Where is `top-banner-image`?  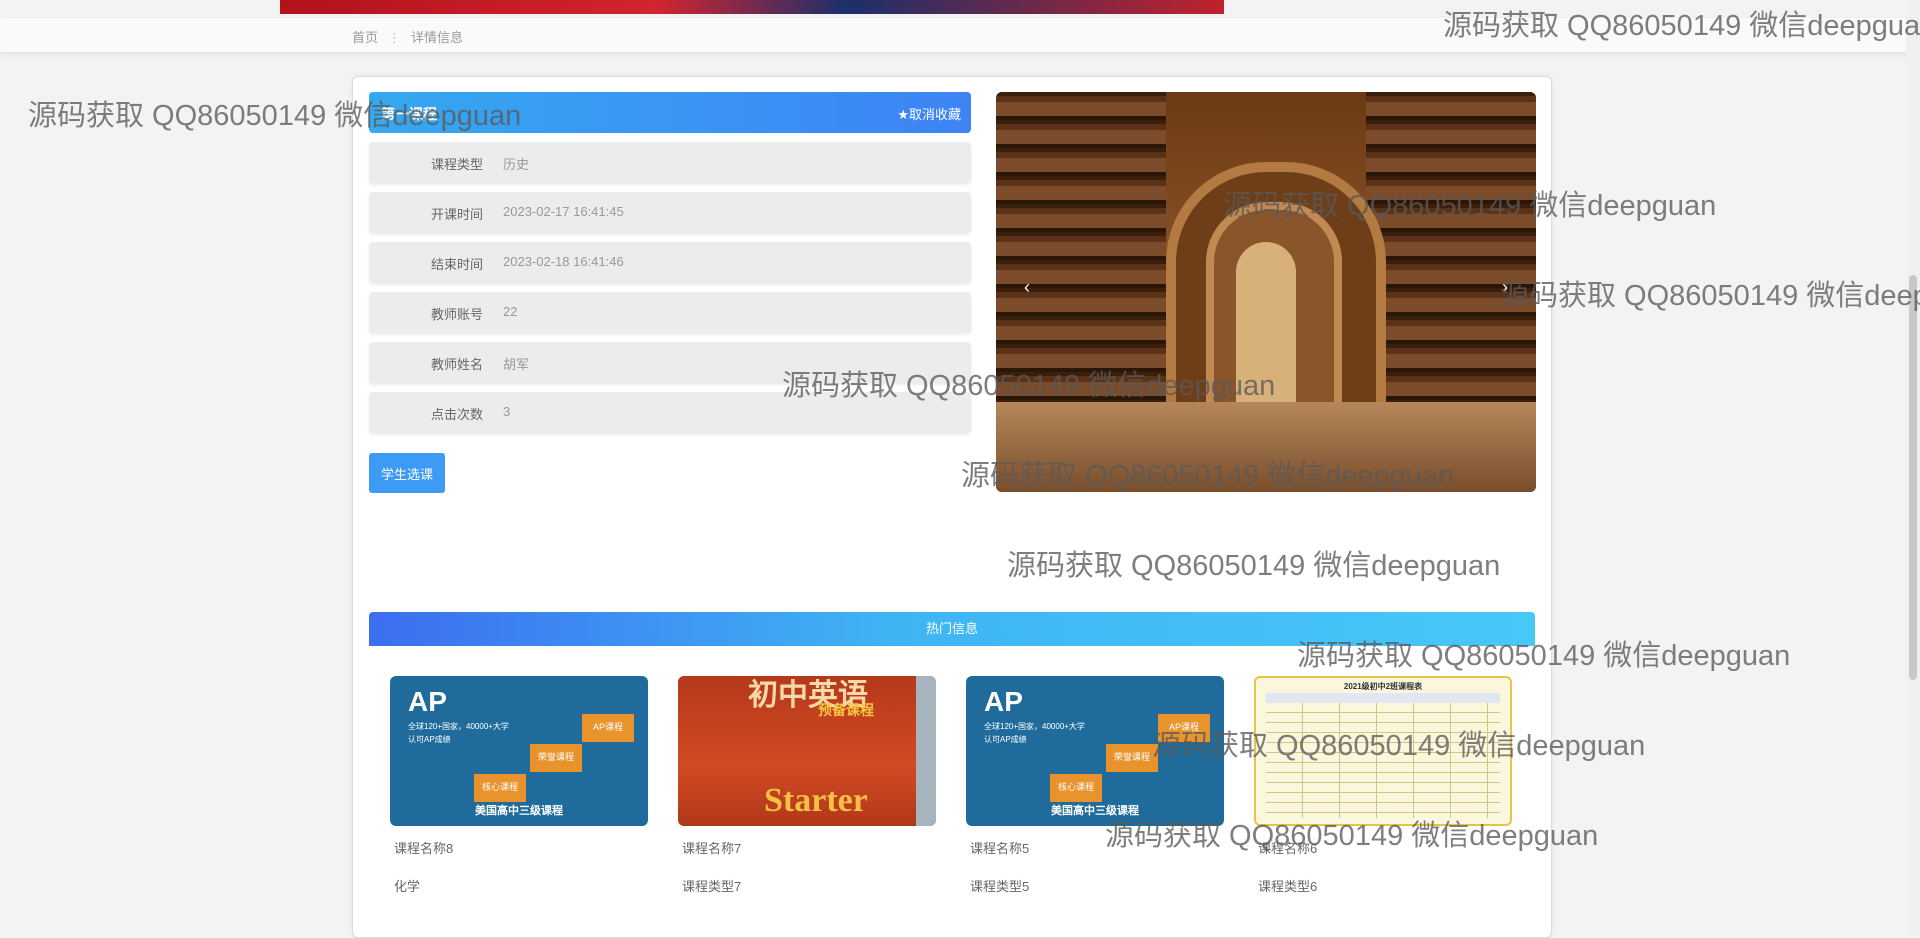 top-banner-image is located at coordinates (752, 7).